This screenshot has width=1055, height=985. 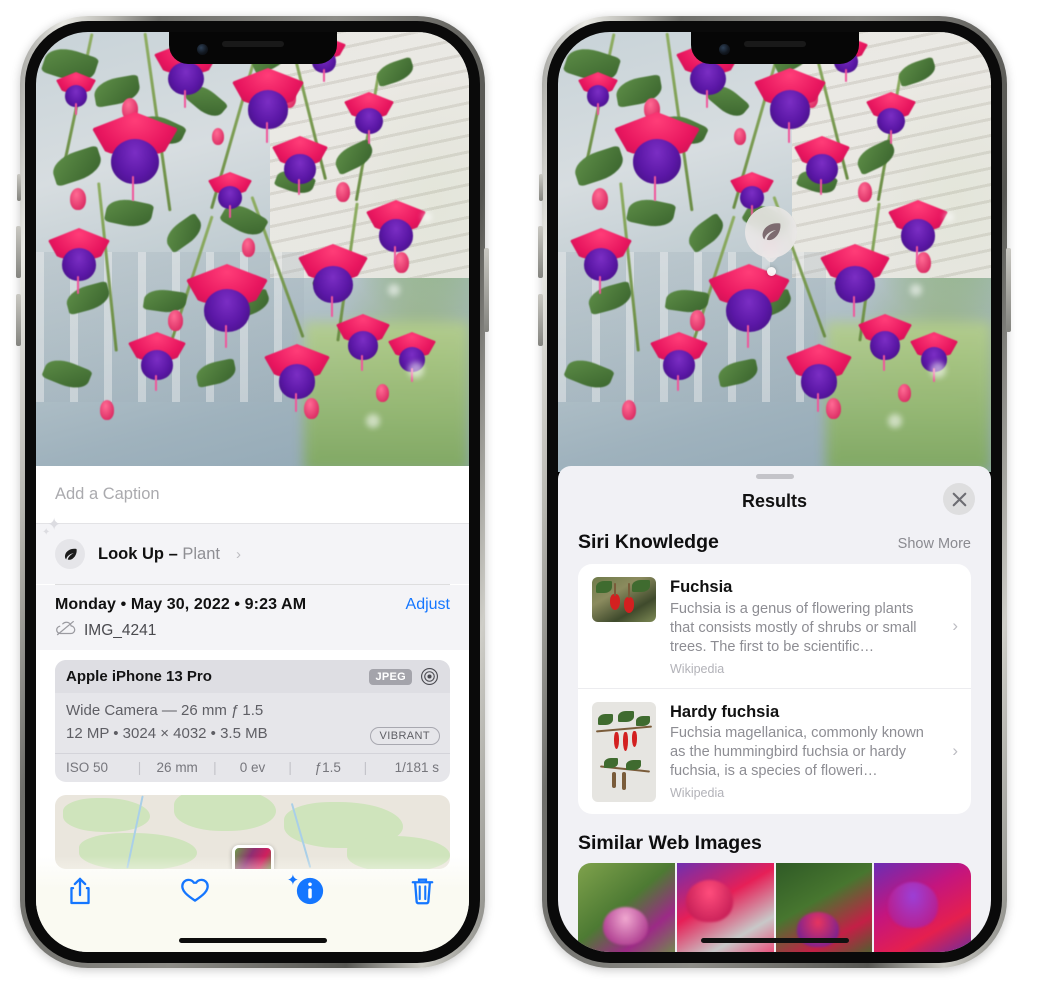 I want to click on info-button: ✦, so click(x=306, y=889).